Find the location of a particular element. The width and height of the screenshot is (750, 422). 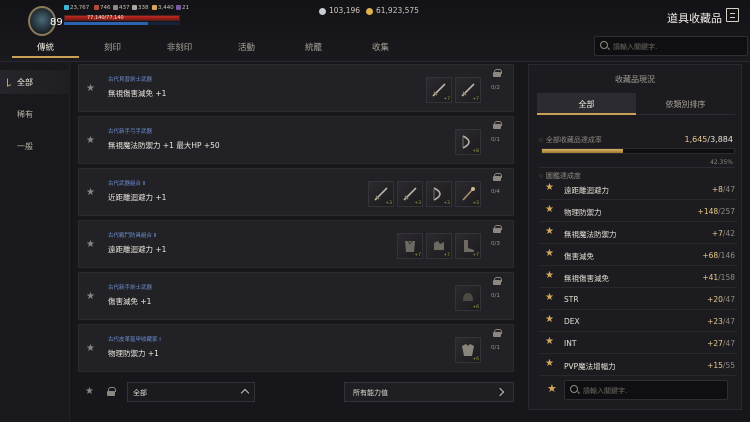

lock-filter-icon is located at coordinates (111, 391).